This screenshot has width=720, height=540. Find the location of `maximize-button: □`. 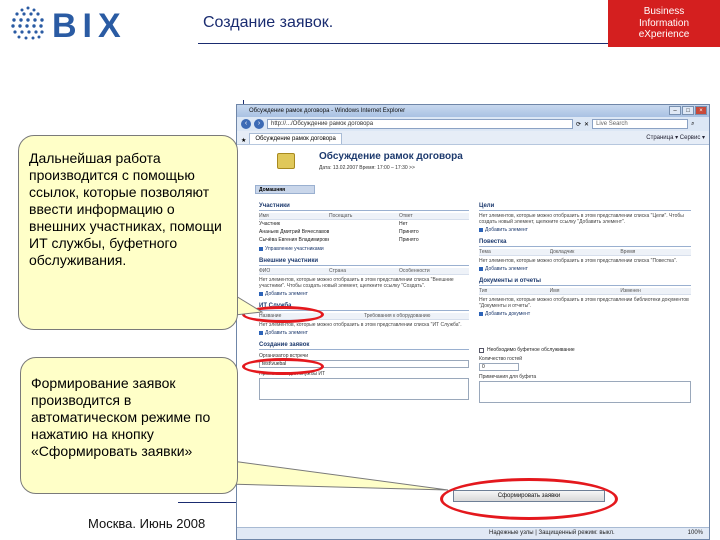

maximize-button: □ is located at coordinates (688, 110).